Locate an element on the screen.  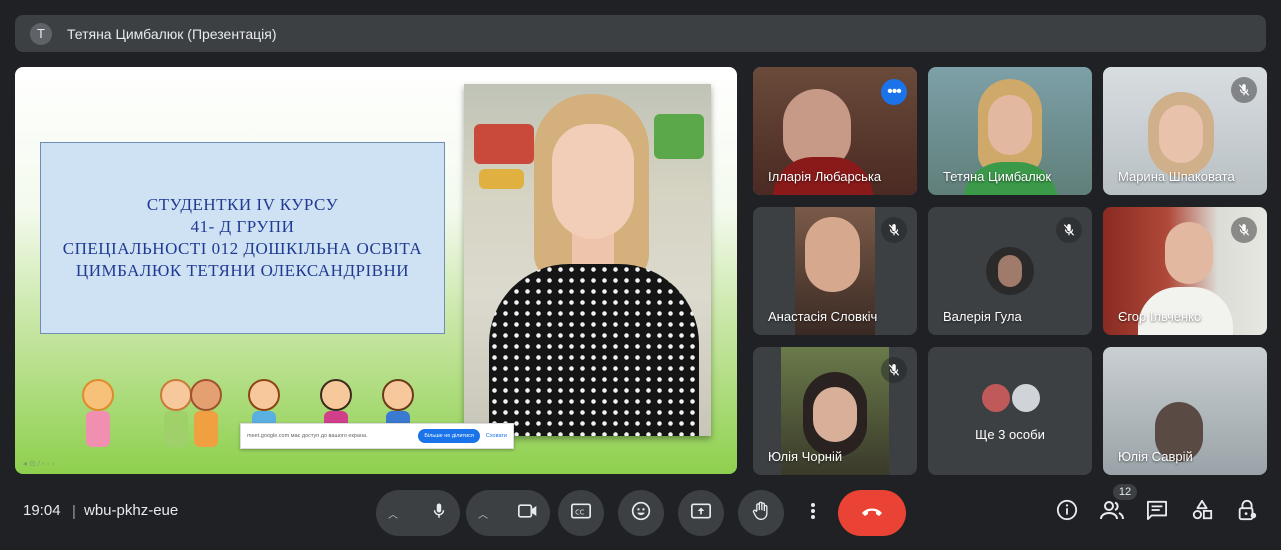
people-icon is located at coordinates (1112, 512).